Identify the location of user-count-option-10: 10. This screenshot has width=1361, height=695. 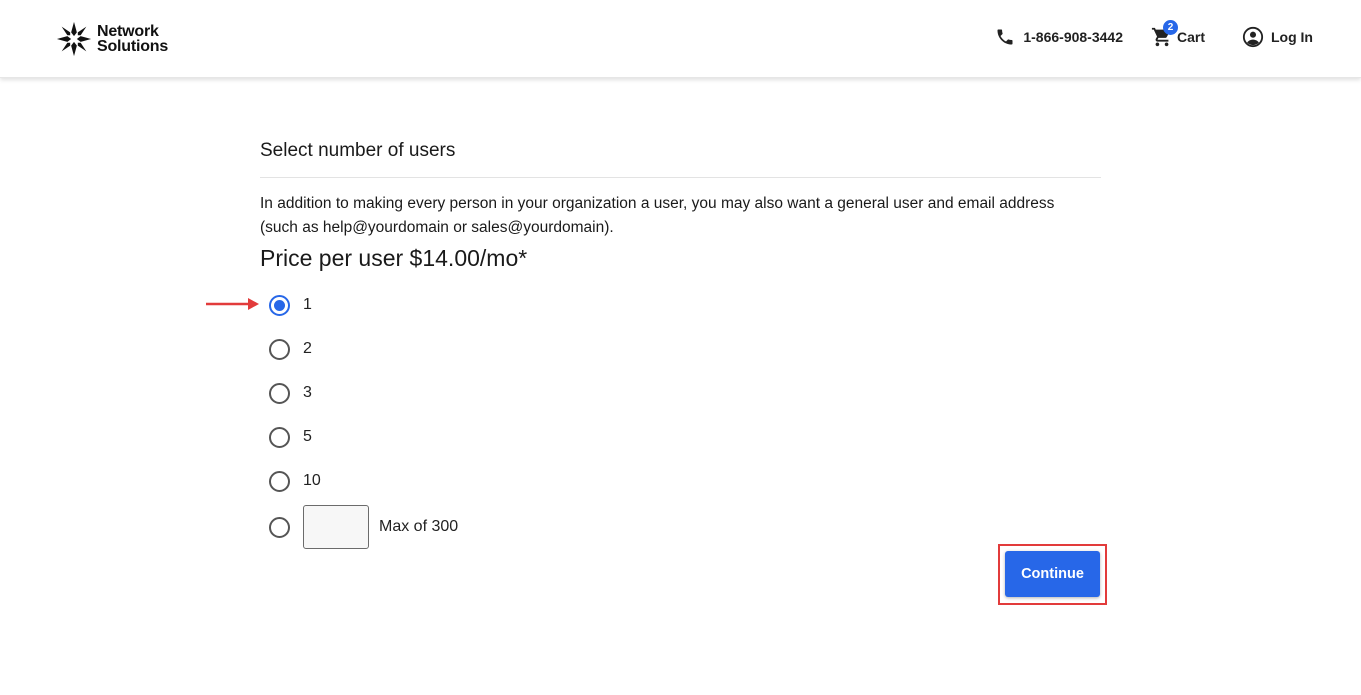
(295, 481).